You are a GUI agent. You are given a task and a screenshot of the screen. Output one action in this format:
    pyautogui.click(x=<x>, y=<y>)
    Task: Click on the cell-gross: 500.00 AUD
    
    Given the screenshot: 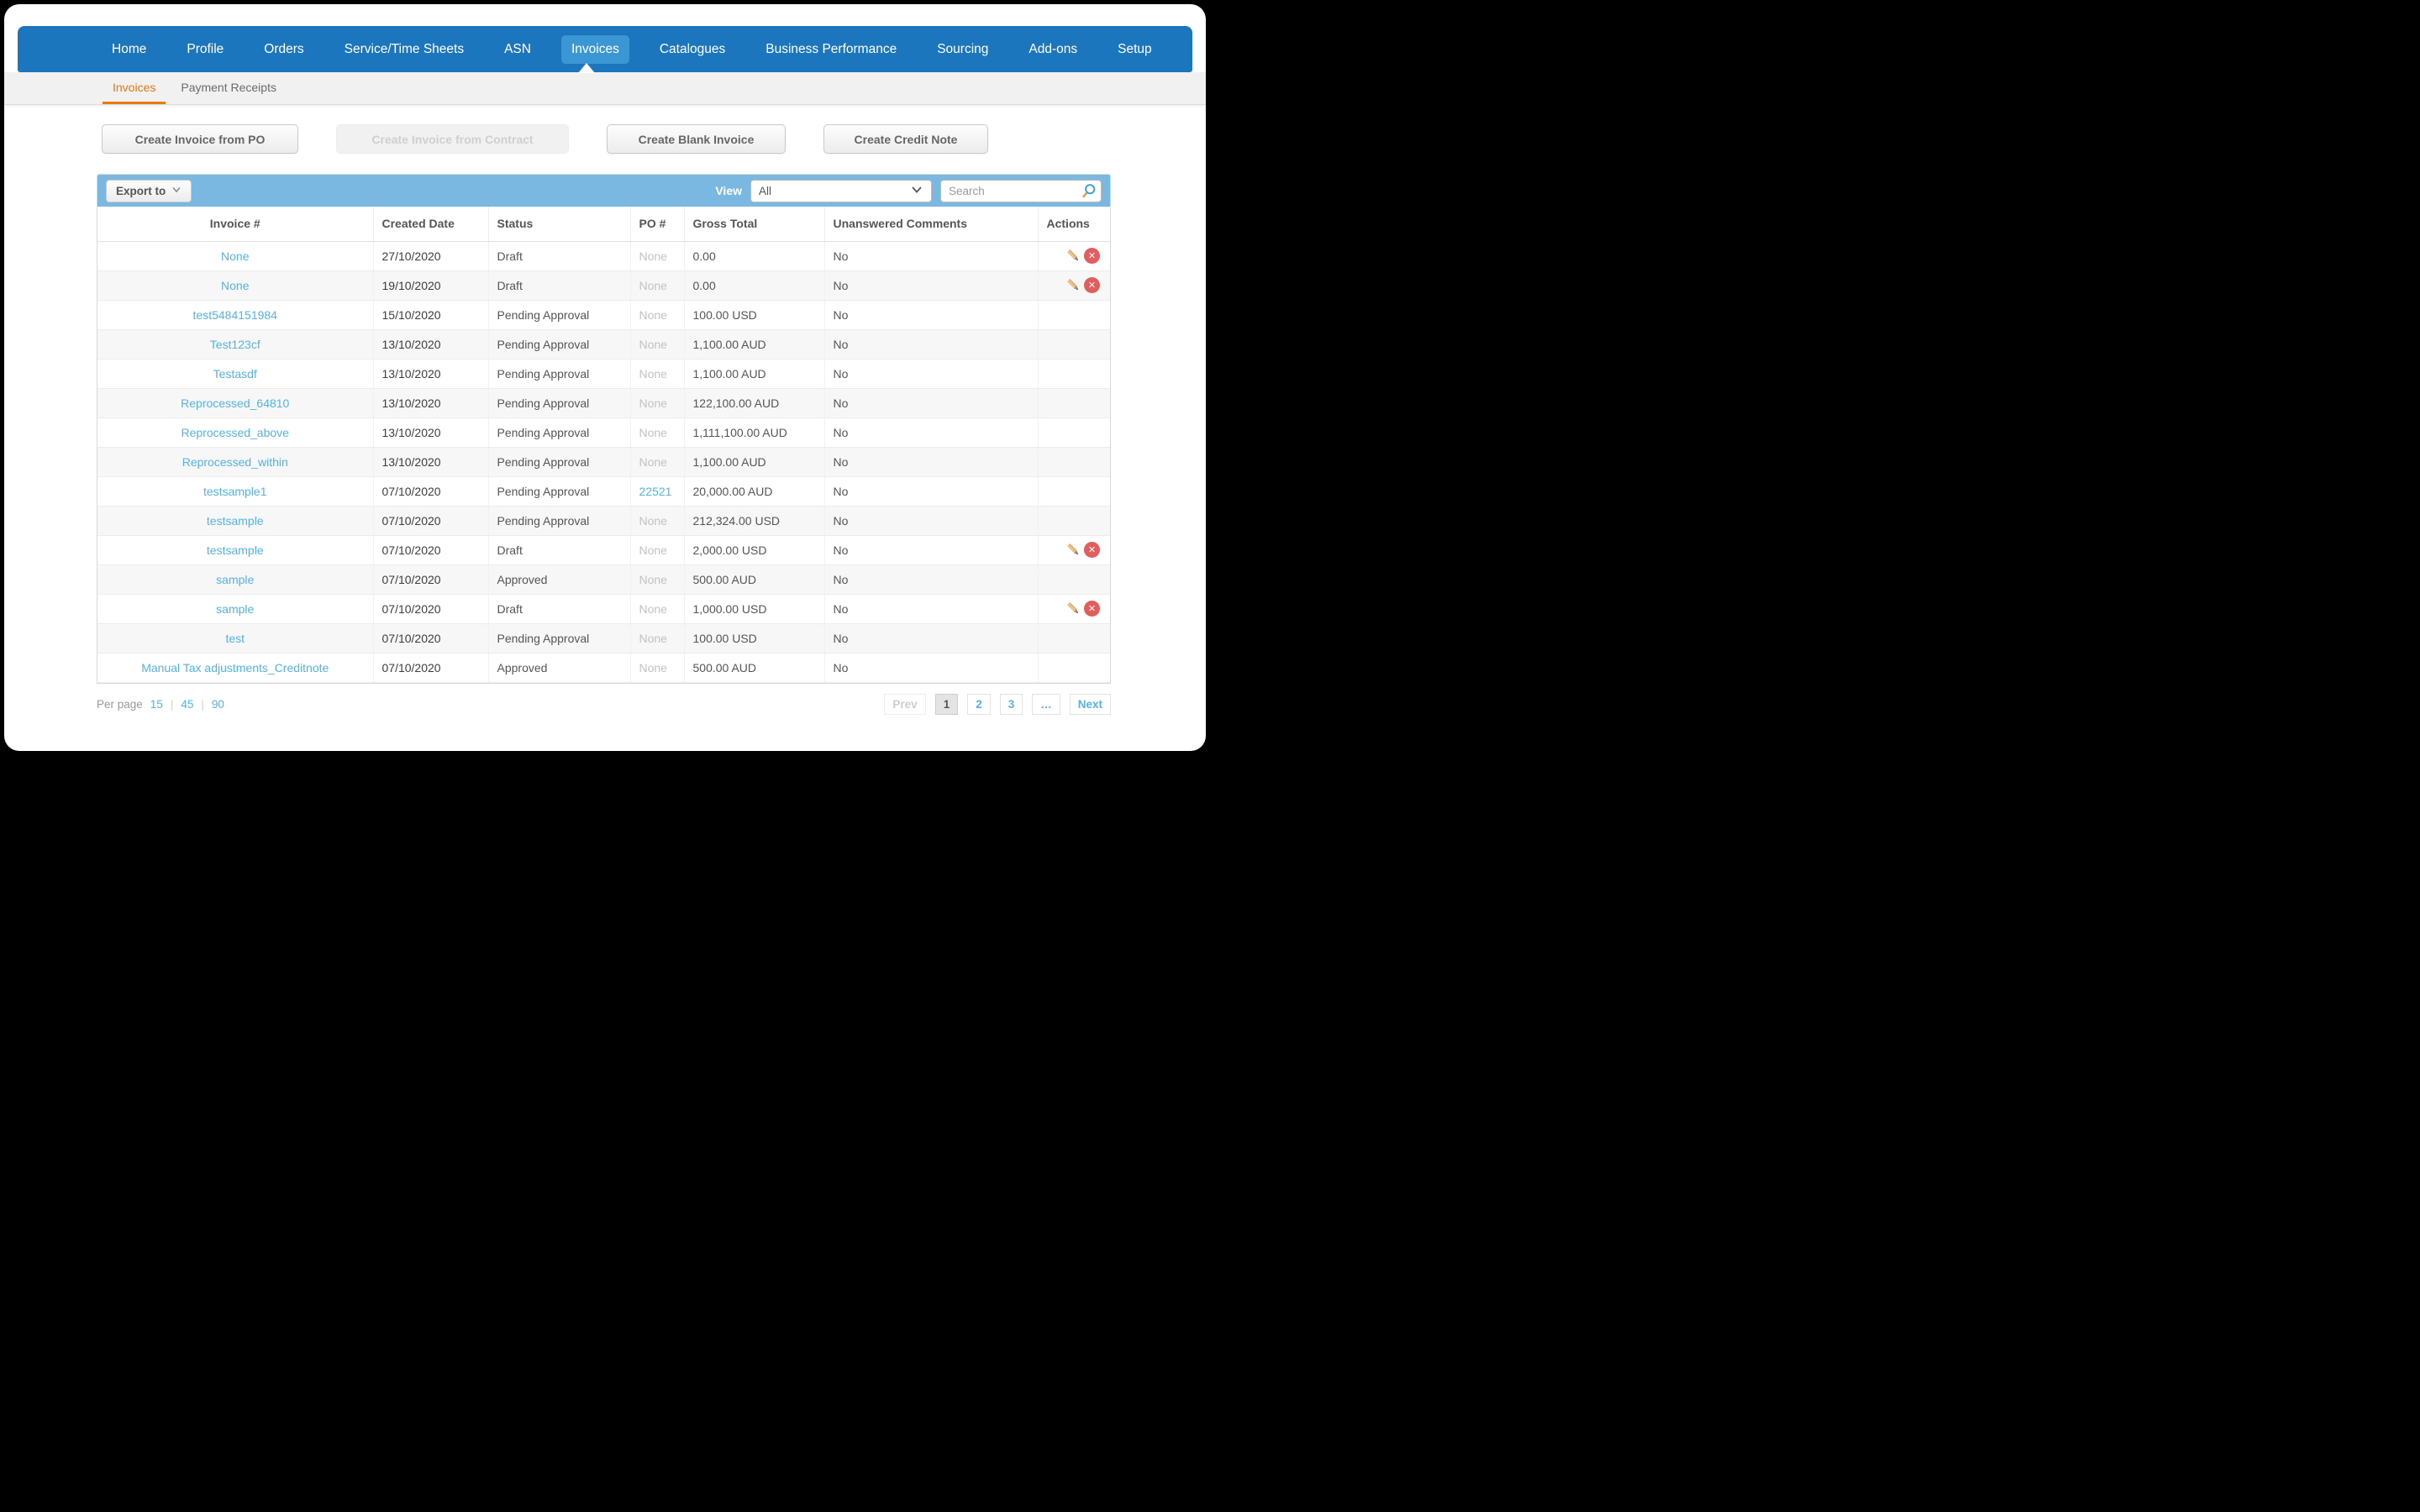 What is the action you would take?
    pyautogui.click(x=754, y=668)
    